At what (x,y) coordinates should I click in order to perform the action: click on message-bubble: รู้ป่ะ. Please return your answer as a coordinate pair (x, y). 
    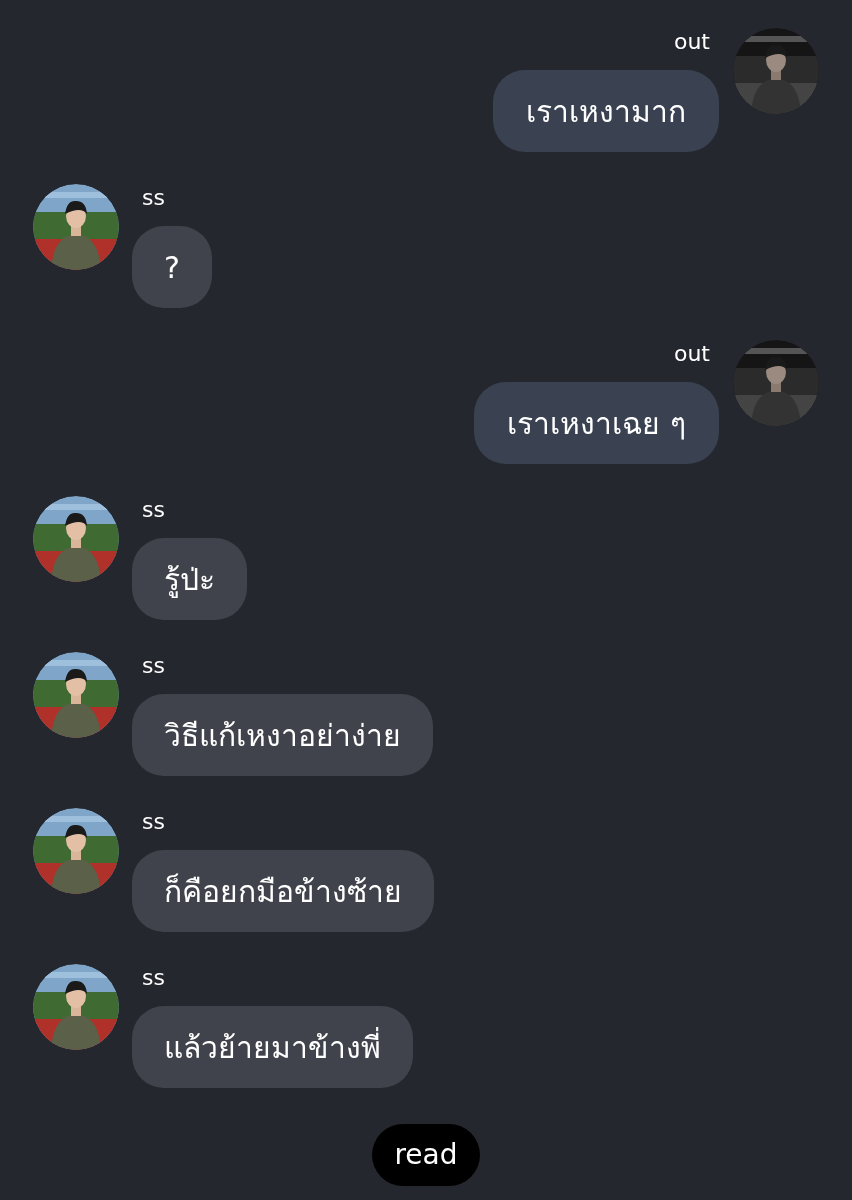
    Looking at the image, I should click on (189, 579).